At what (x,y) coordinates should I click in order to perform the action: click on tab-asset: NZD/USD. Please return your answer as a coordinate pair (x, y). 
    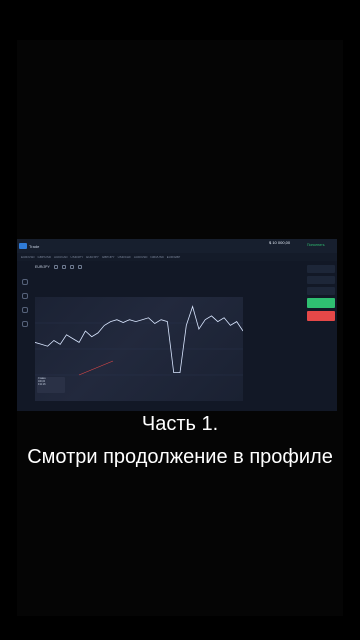
    Looking at the image, I should click on (156, 257).